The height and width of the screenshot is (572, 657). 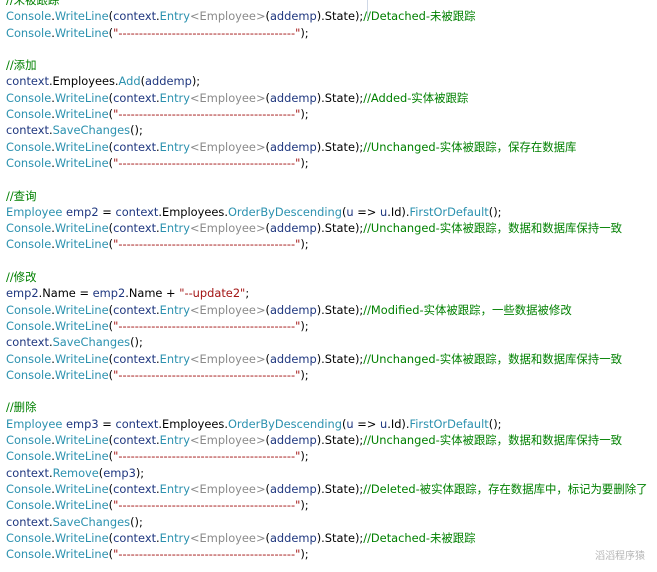 What do you see at coordinates (340, 309) in the screenshot?
I see `code-token-plain: ).State);` at bounding box center [340, 309].